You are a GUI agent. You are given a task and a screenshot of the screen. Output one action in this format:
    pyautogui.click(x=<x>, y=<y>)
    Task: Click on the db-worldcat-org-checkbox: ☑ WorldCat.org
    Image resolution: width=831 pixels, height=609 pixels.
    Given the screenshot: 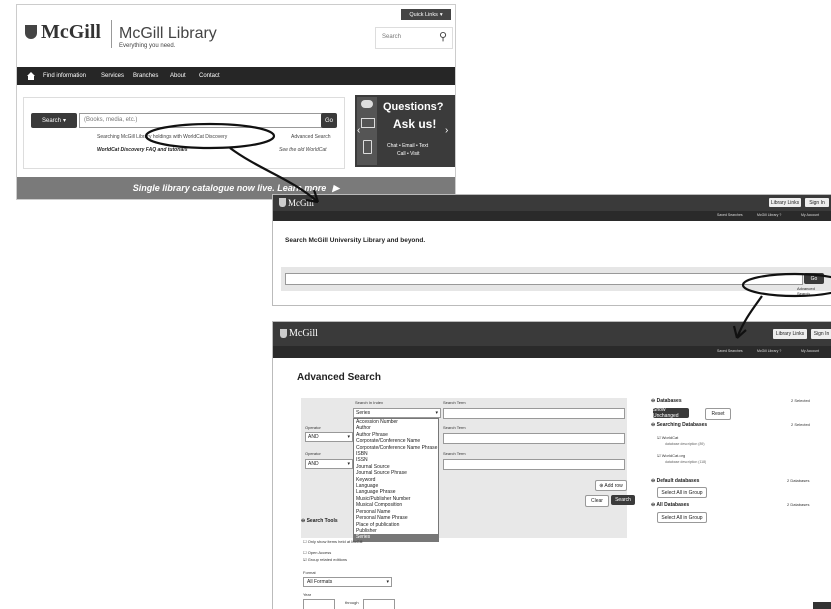 What is the action you would take?
    pyautogui.click(x=671, y=456)
    